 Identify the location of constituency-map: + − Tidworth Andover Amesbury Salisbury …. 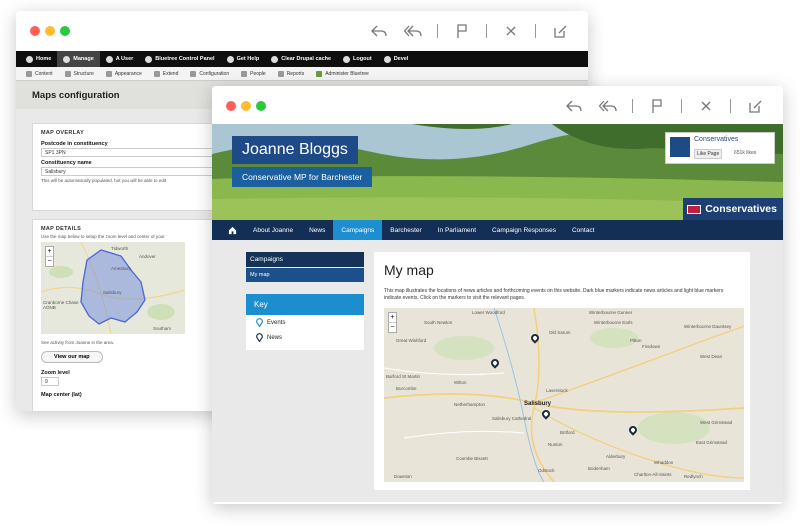
(113, 288).